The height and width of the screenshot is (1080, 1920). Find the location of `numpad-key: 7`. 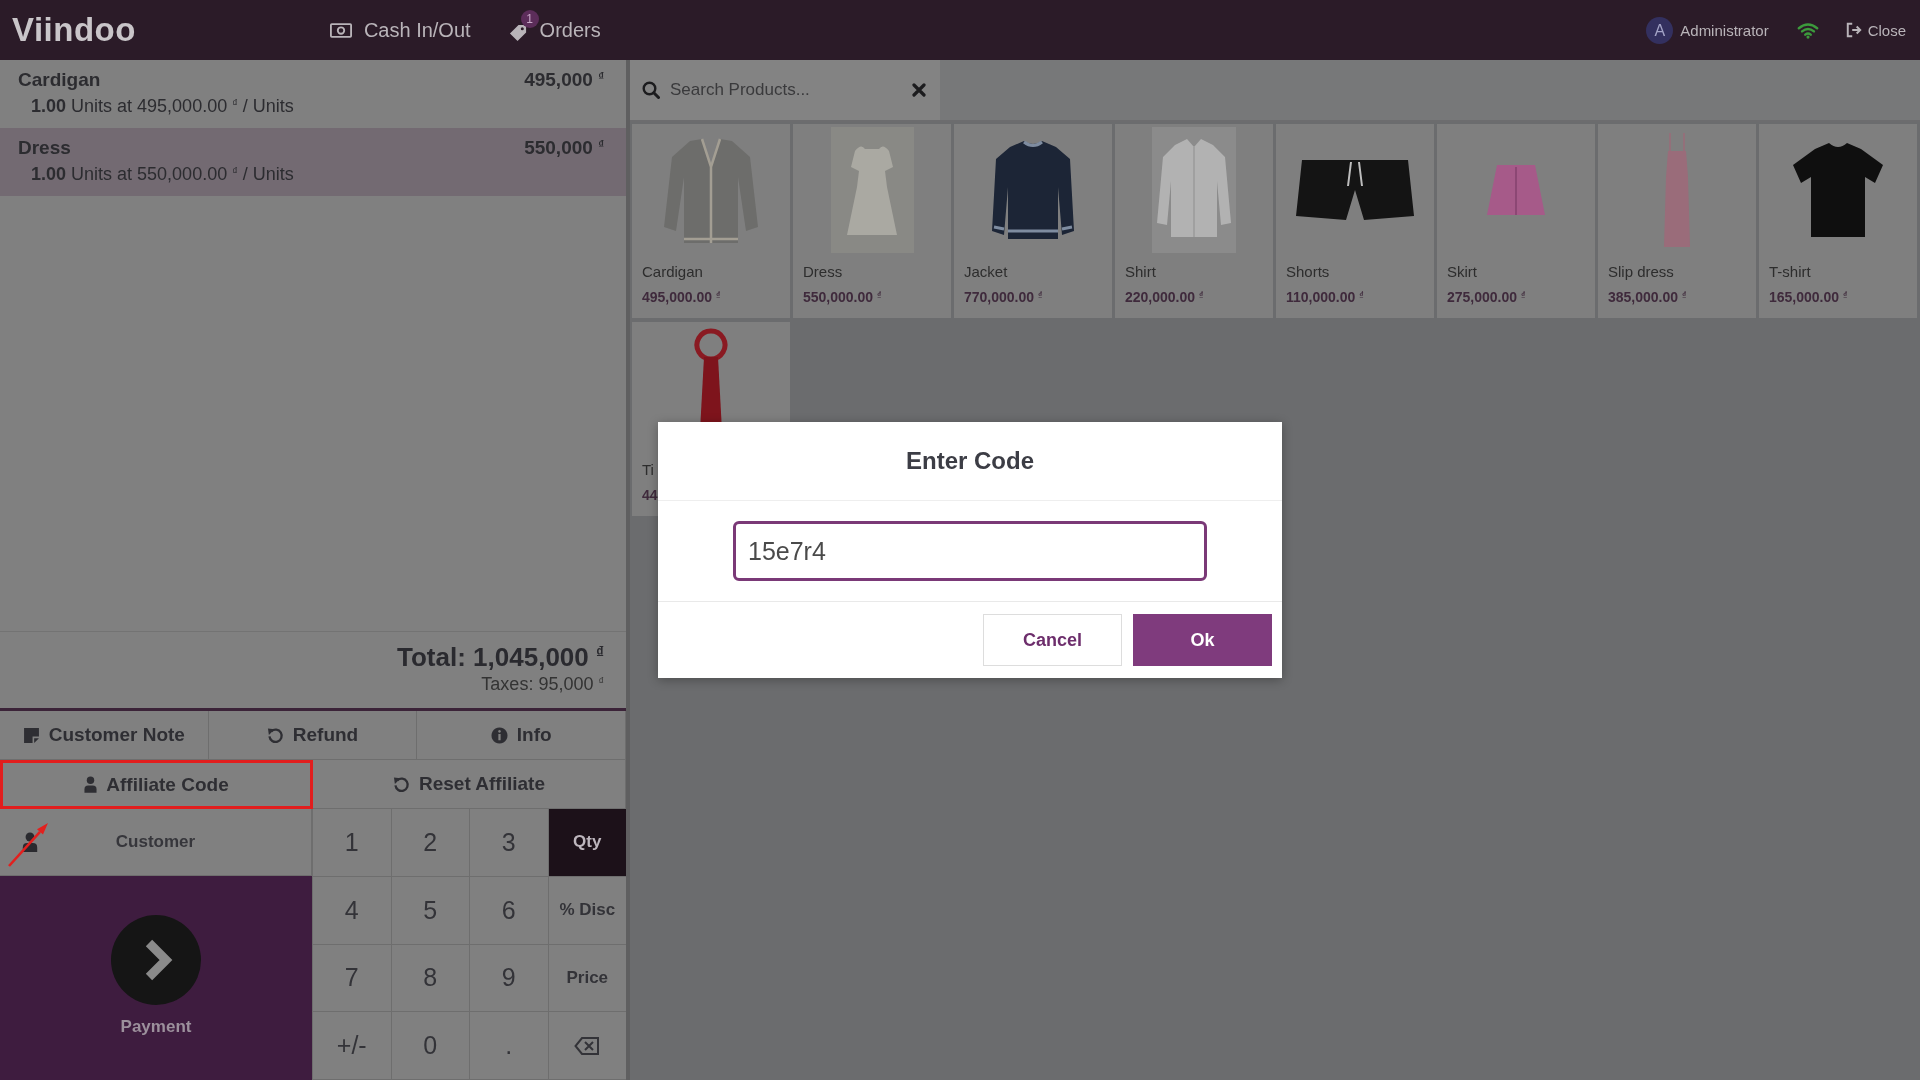

numpad-key: 7 is located at coordinates (351, 978).